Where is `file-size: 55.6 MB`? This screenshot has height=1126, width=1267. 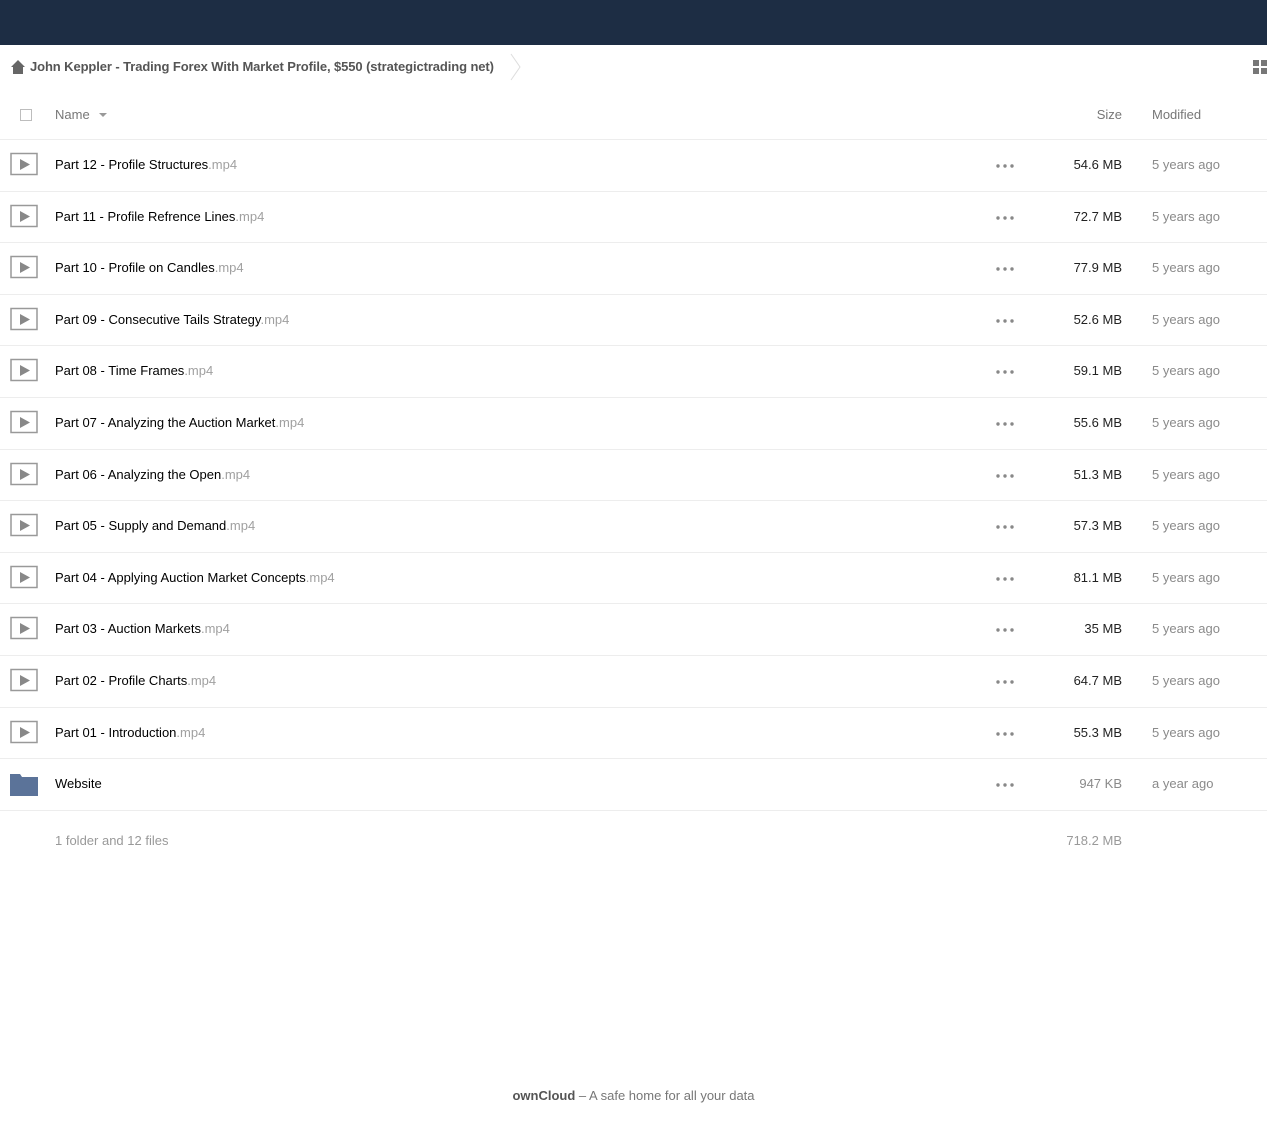 file-size: 55.6 MB is located at coordinates (1097, 422).